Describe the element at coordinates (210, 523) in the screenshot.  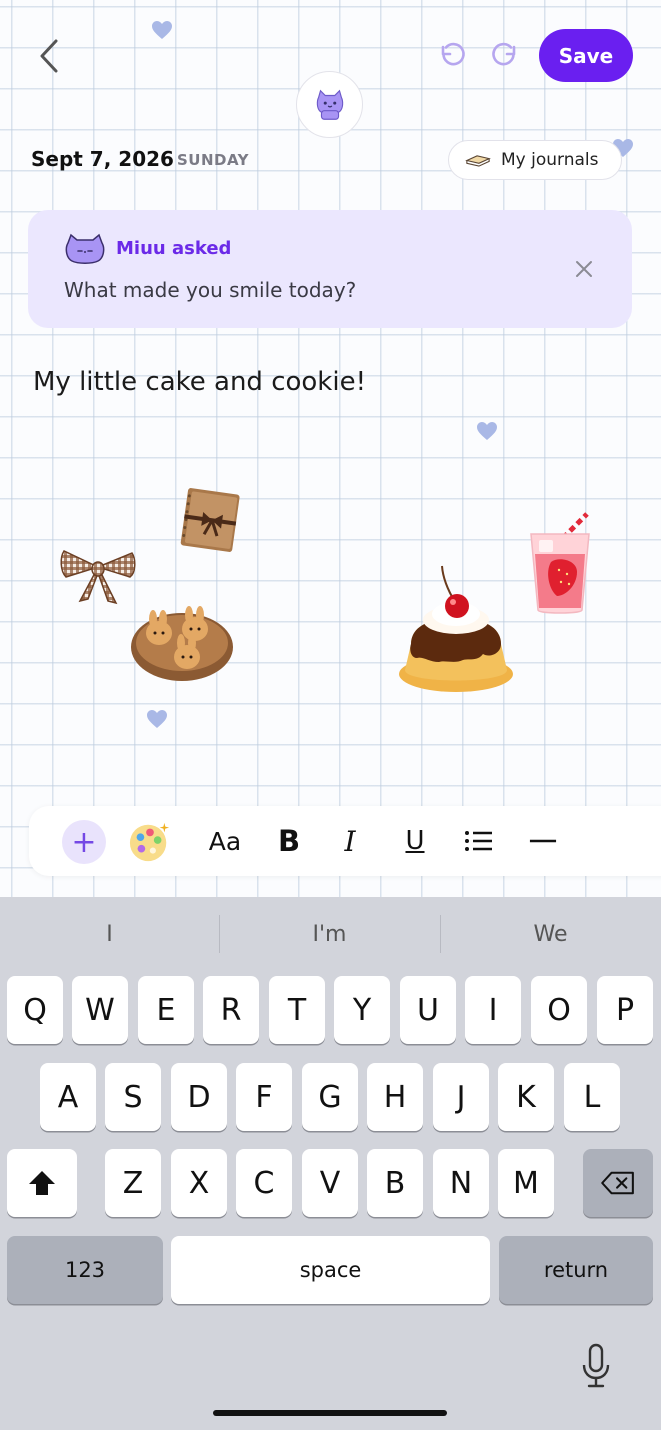
I see `notebook-sticker` at that location.